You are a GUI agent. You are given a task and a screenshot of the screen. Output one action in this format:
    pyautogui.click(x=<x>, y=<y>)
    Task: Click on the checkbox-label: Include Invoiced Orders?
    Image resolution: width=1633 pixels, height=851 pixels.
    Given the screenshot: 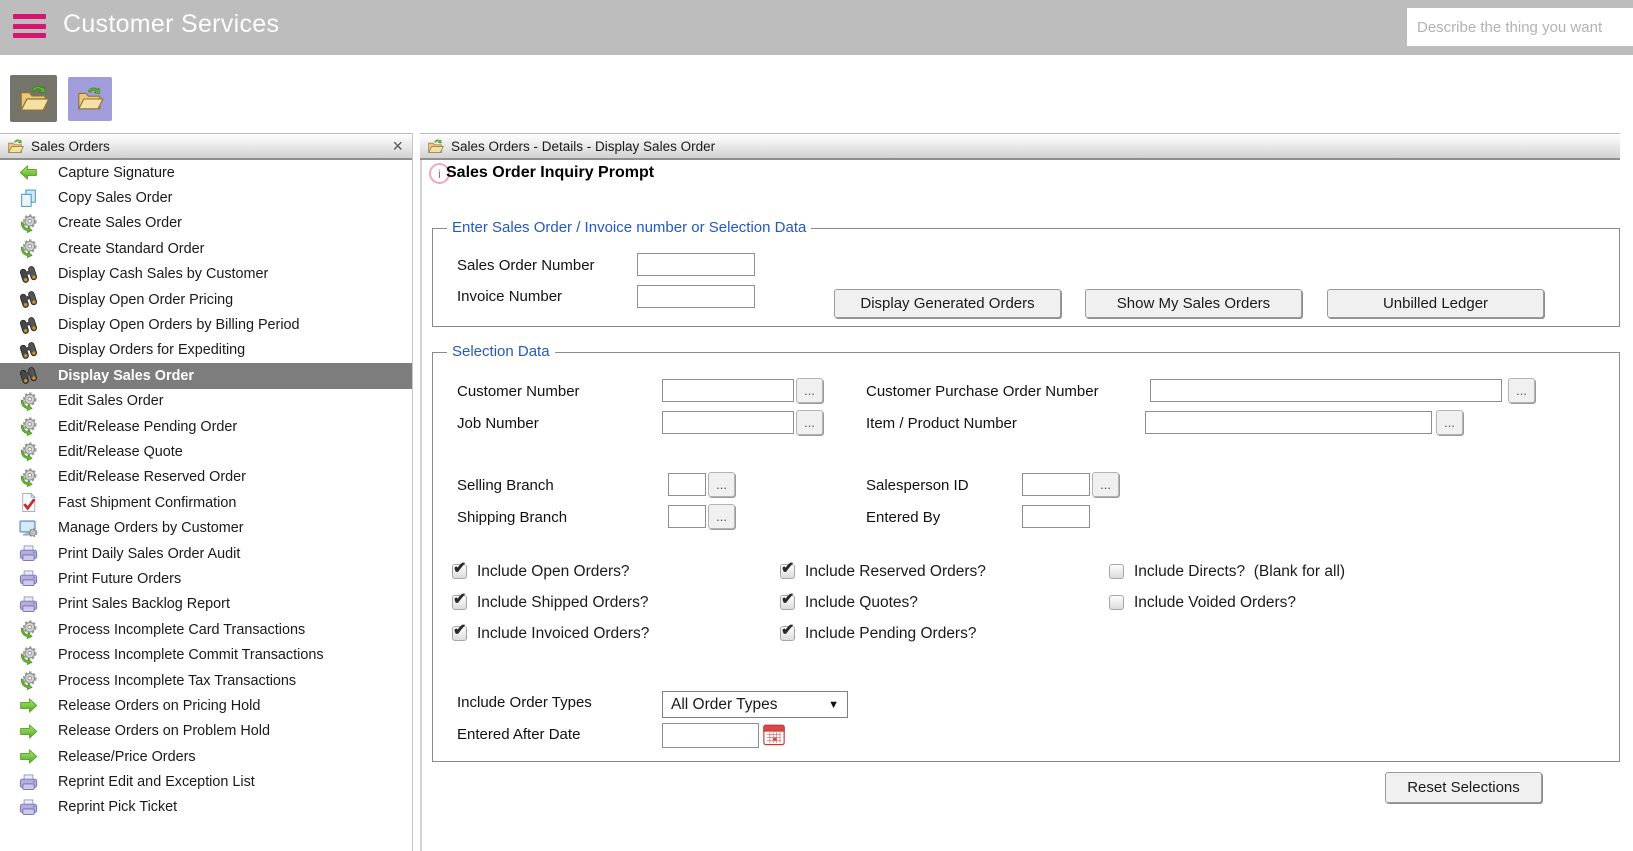 What is the action you would take?
    pyautogui.click(x=563, y=633)
    